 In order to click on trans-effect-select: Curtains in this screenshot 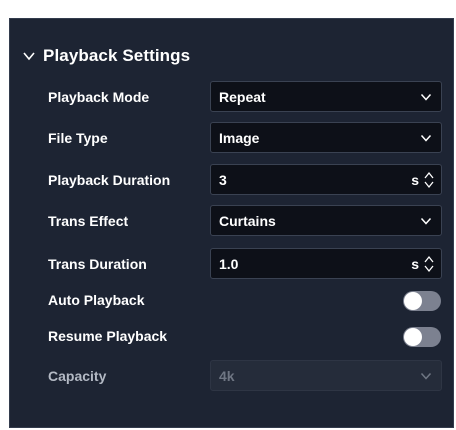, I will do `click(326, 220)`.